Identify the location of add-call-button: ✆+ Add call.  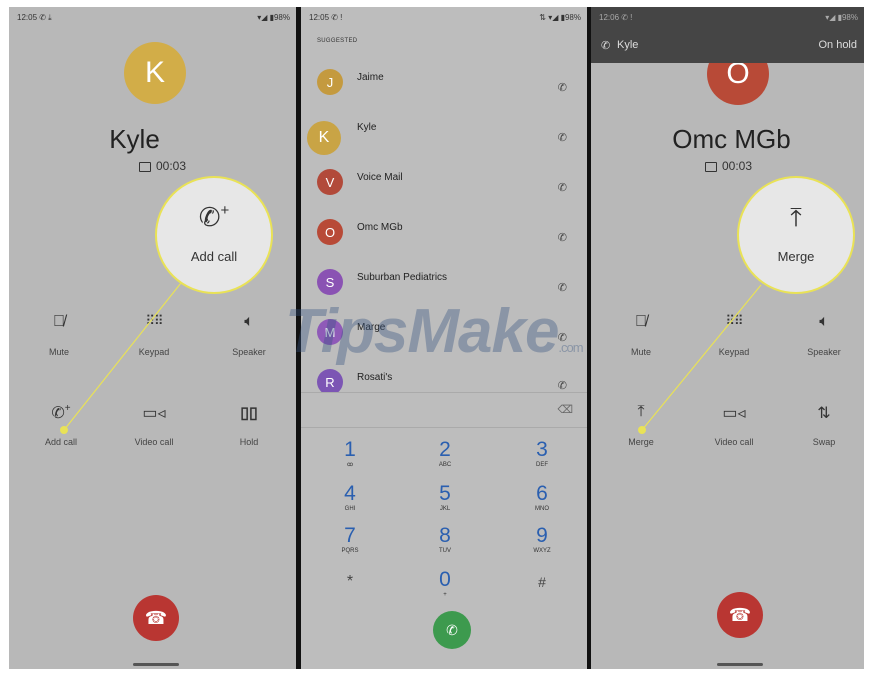
(61, 425).